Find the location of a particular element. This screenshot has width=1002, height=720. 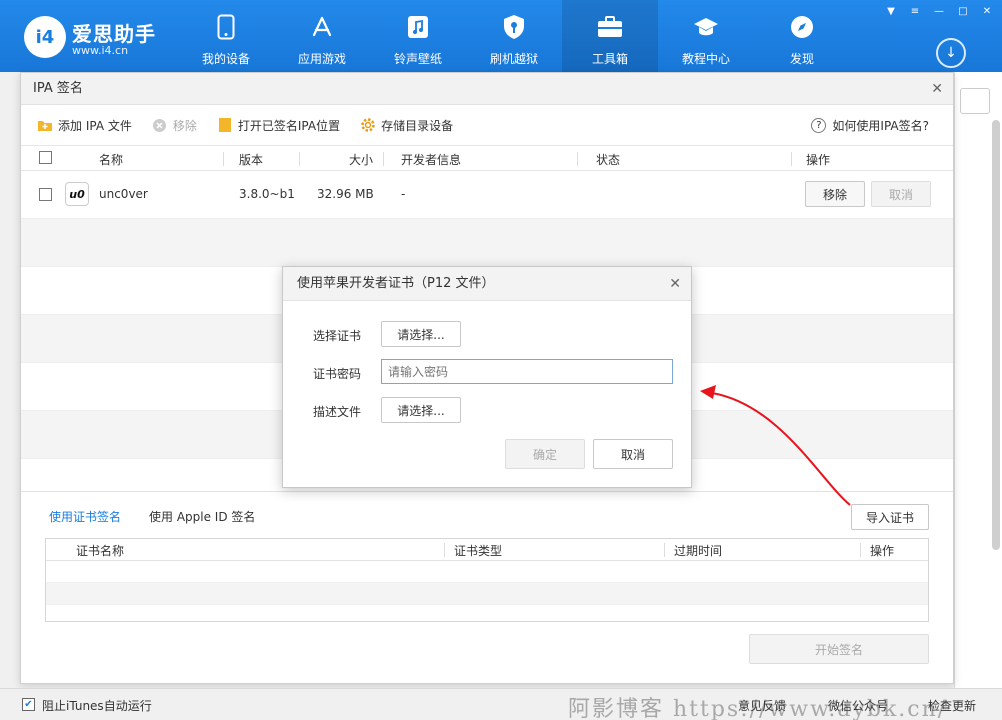

shield-icon is located at coordinates (514, 27).